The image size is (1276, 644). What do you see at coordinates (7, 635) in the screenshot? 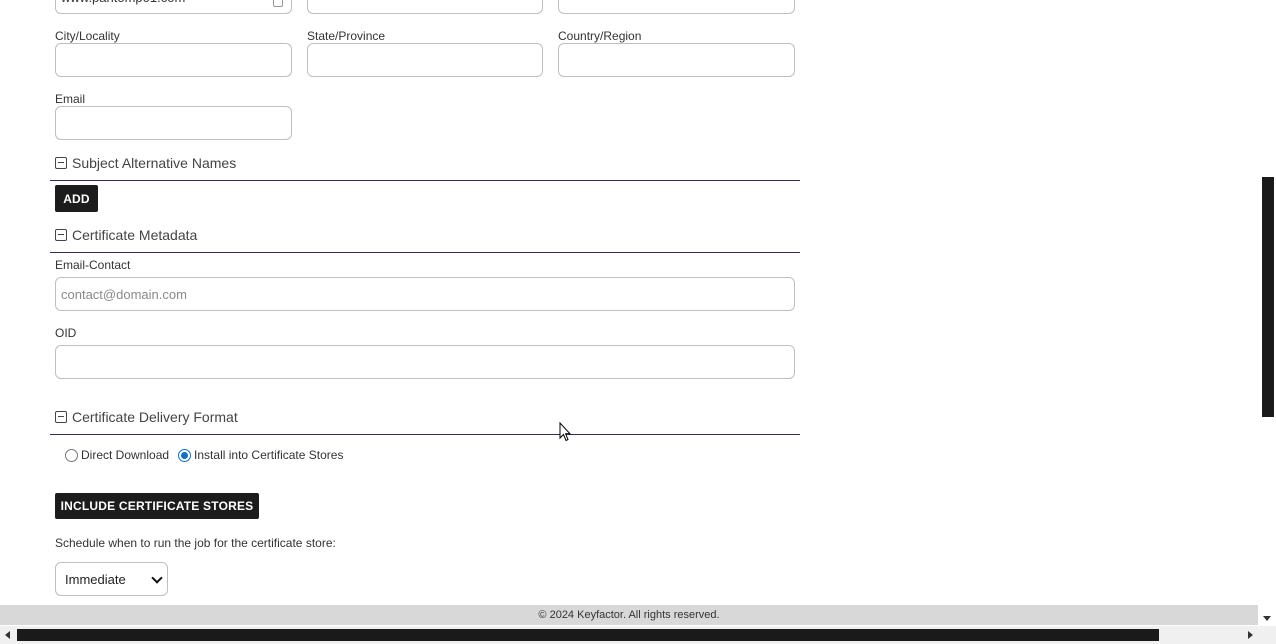
I see `scroll-left-arrow-icon` at bounding box center [7, 635].